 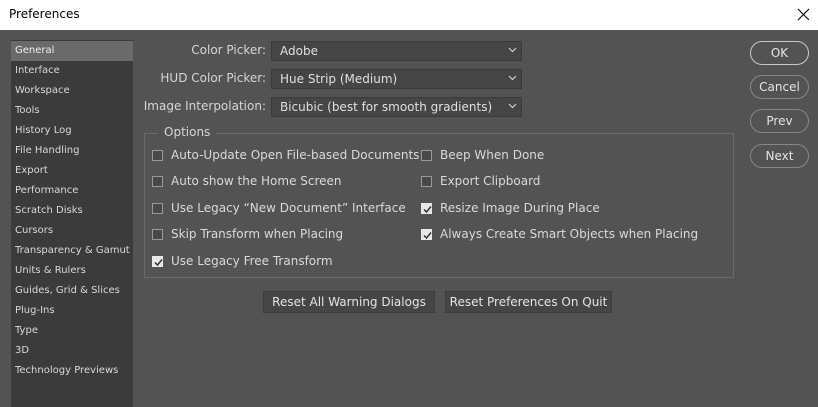 What do you see at coordinates (228, 50) in the screenshot?
I see `color-picker-label: Color Picker:` at bounding box center [228, 50].